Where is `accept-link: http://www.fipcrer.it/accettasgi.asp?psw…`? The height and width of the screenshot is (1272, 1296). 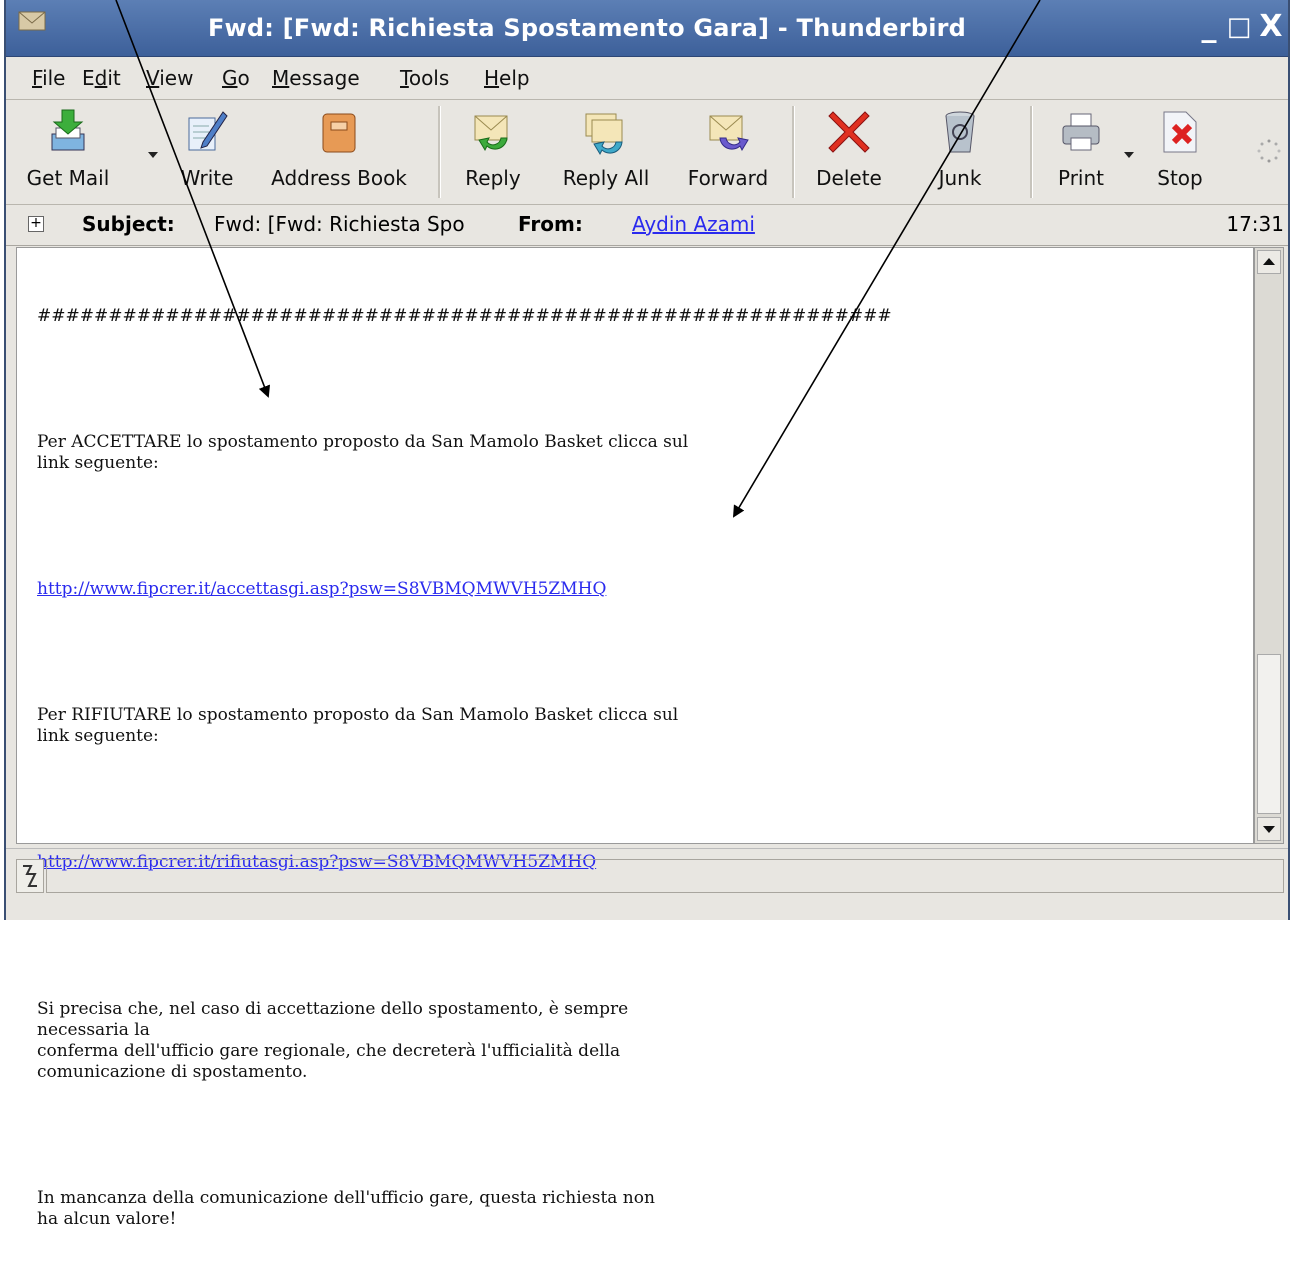 accept-link: http://www.fipcrer.it/accettasgi.asp?psw… is located at coordinates (464, 589).